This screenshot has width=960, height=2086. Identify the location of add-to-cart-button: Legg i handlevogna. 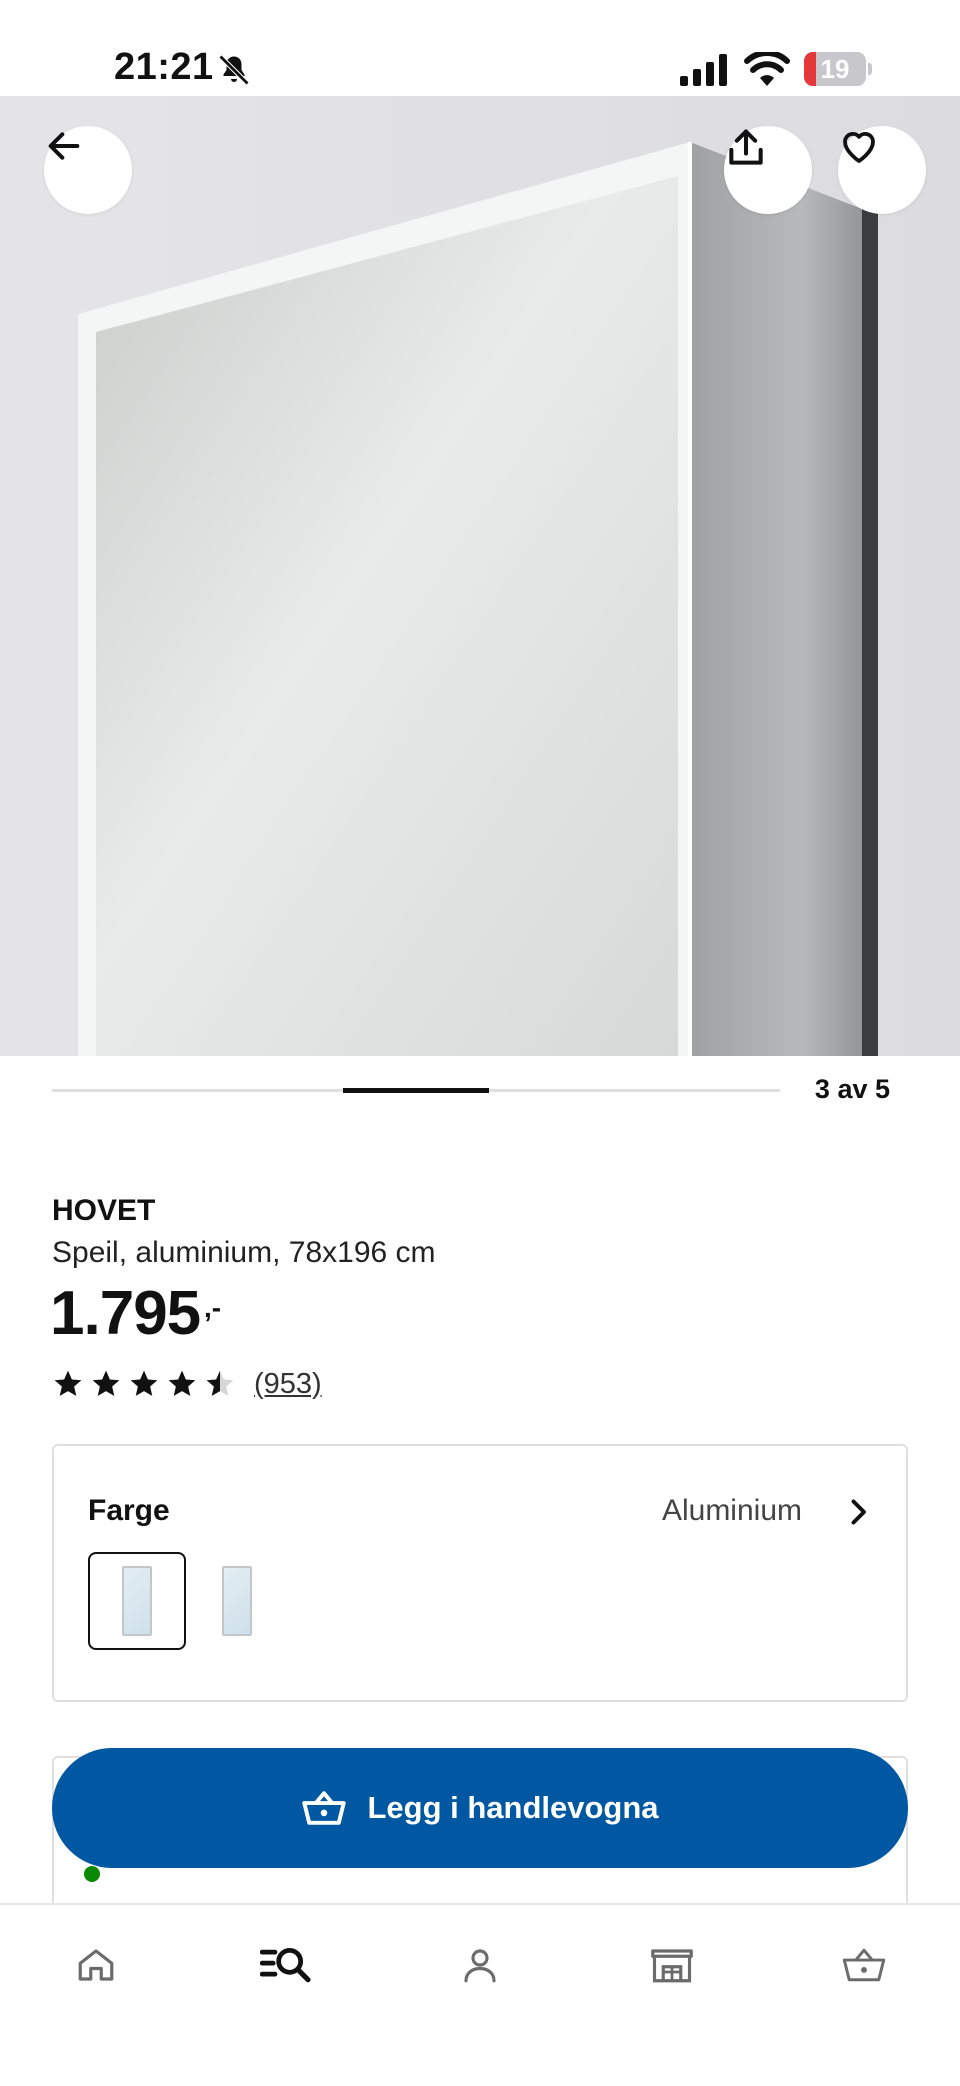
(480, 1808).